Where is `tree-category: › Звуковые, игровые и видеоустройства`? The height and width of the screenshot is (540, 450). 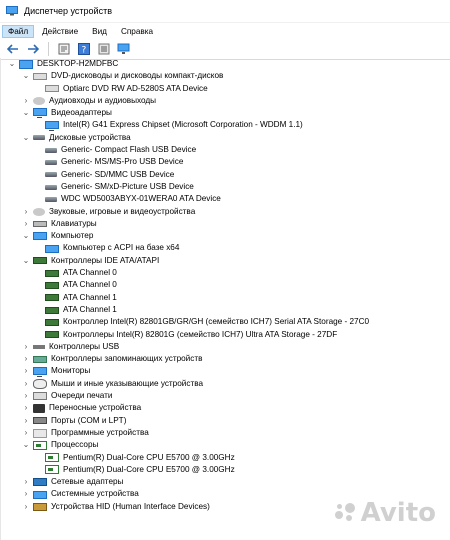 tree-category: › Звуковые, игровые и видеоустройства is located at coordinates (225, 212).